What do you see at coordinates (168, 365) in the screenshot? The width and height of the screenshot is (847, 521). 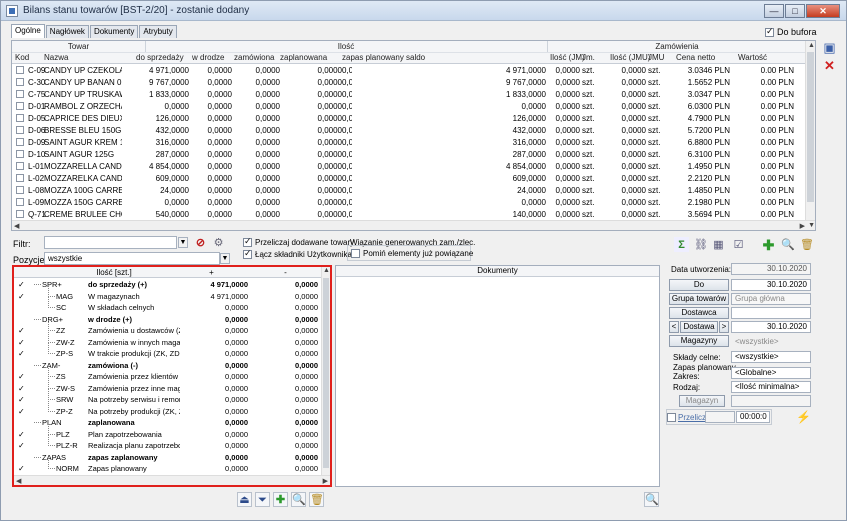 I see `tree-row: ZAM-zamówiona (-) 0,0000 0,0000` at bounding box center [168, 365].